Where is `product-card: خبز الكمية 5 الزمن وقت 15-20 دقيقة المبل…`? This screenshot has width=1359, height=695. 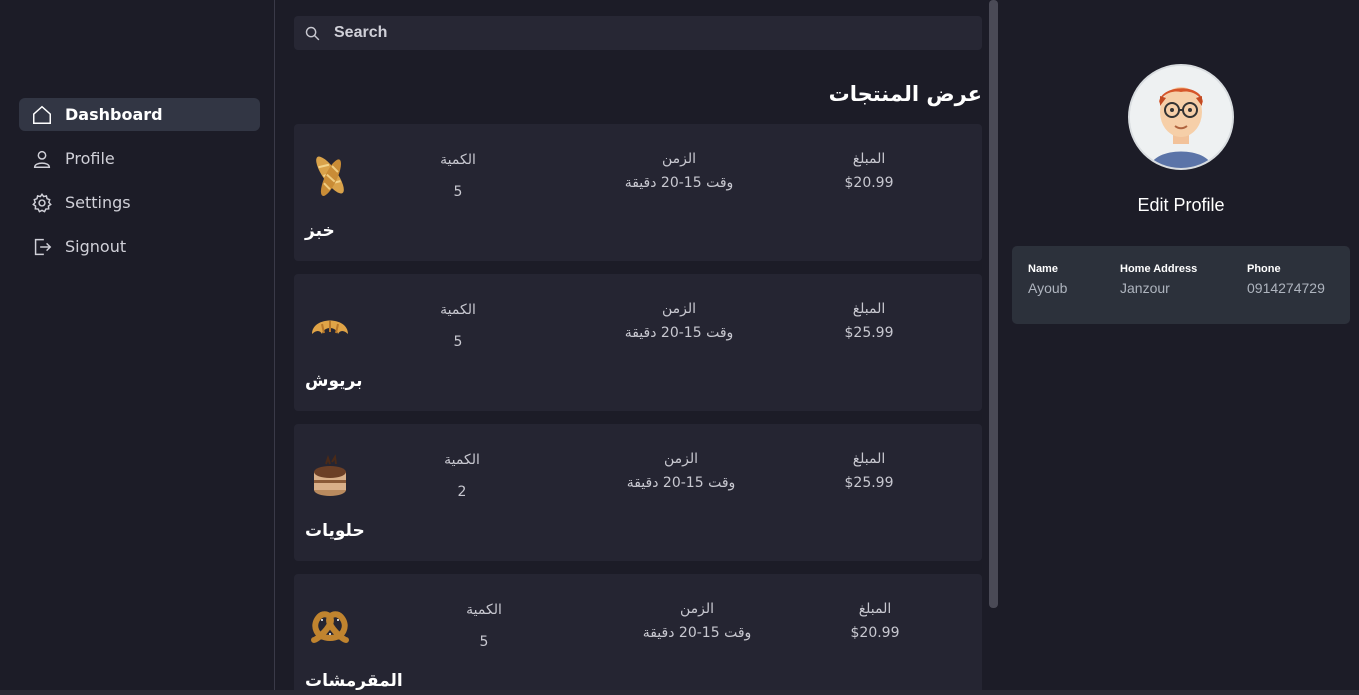 product-card: خبز الكمية 5 الزمن وقت 15-20 دقيقة المبل… is located at coordinates (638, 192).